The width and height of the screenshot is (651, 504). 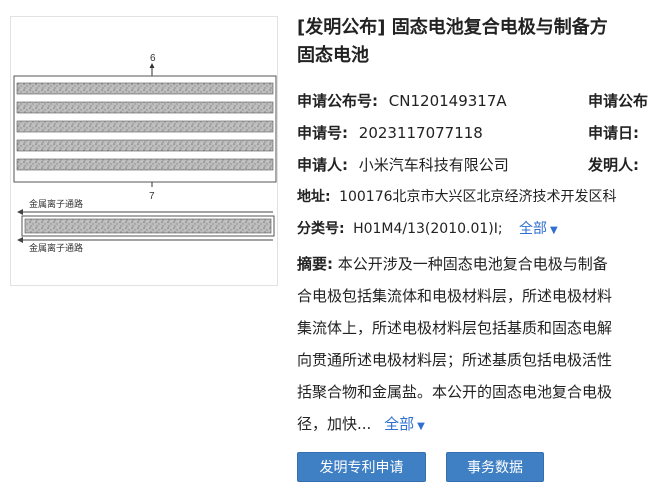 What do you see at coordinates (455, 360) in the screenshot?
I see `abstract-line: 向贯通所述电极材料层；所述基质包括电极活性` at bounding box center [455, 360].